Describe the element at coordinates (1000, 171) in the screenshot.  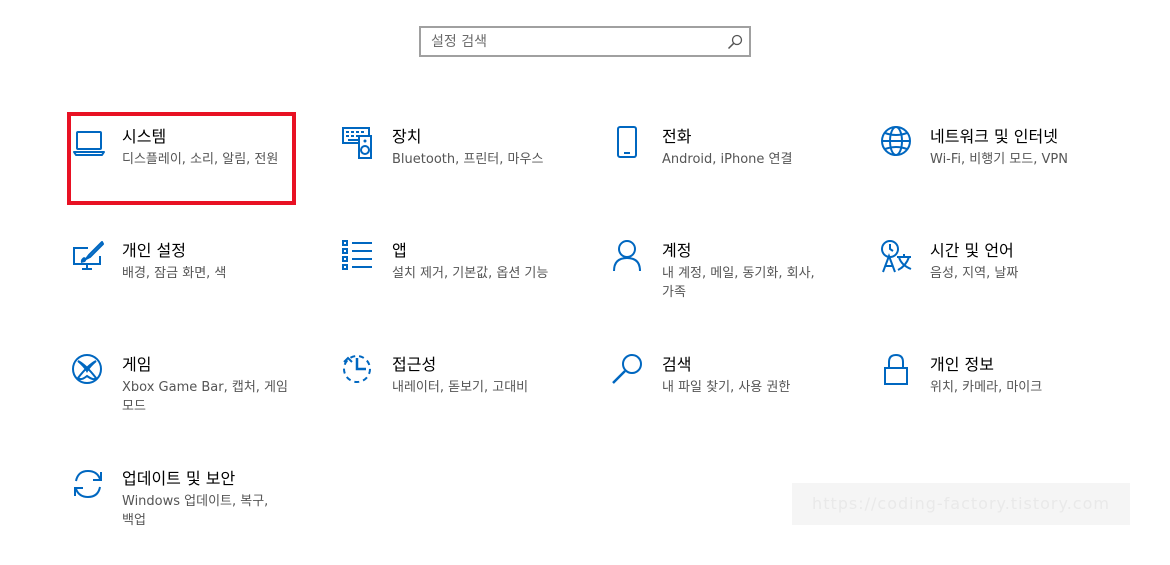
I see `tile-network: 네트워크 및 인터넷 Wi-Fi, 비행기 모드, VPN` at that location.